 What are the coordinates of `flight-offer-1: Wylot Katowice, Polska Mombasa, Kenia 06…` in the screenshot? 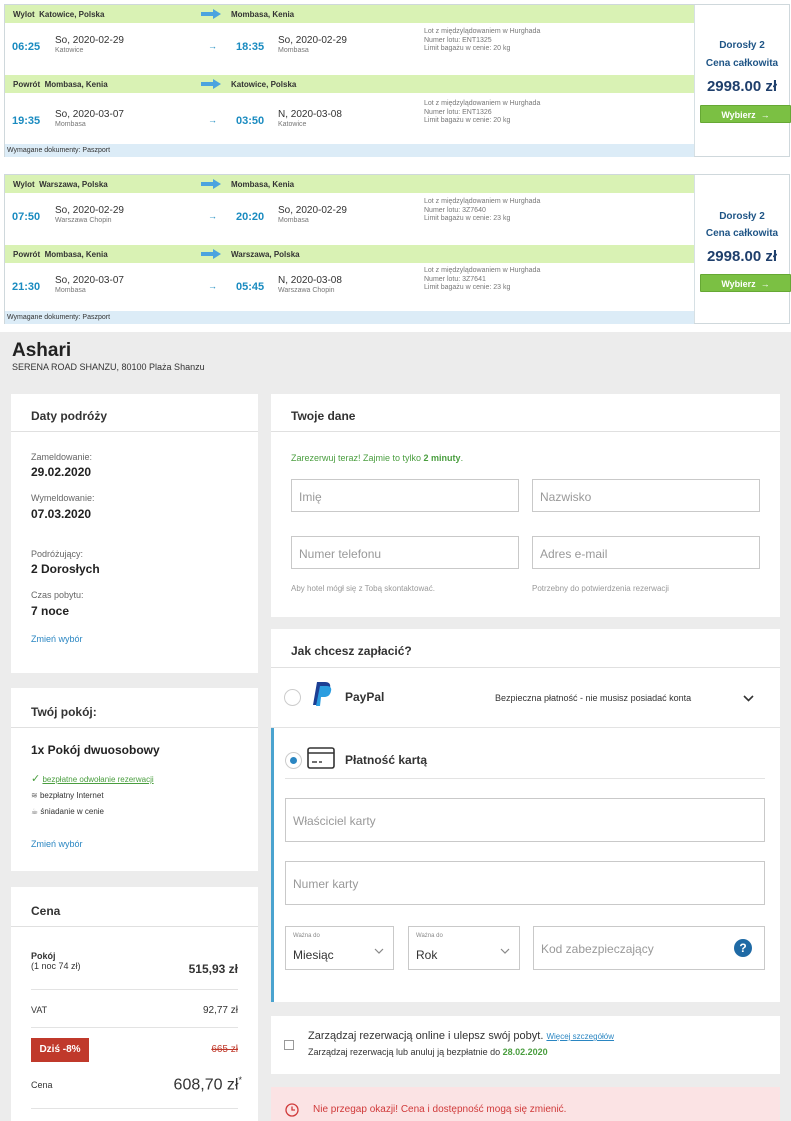 It's located at (397, 80).